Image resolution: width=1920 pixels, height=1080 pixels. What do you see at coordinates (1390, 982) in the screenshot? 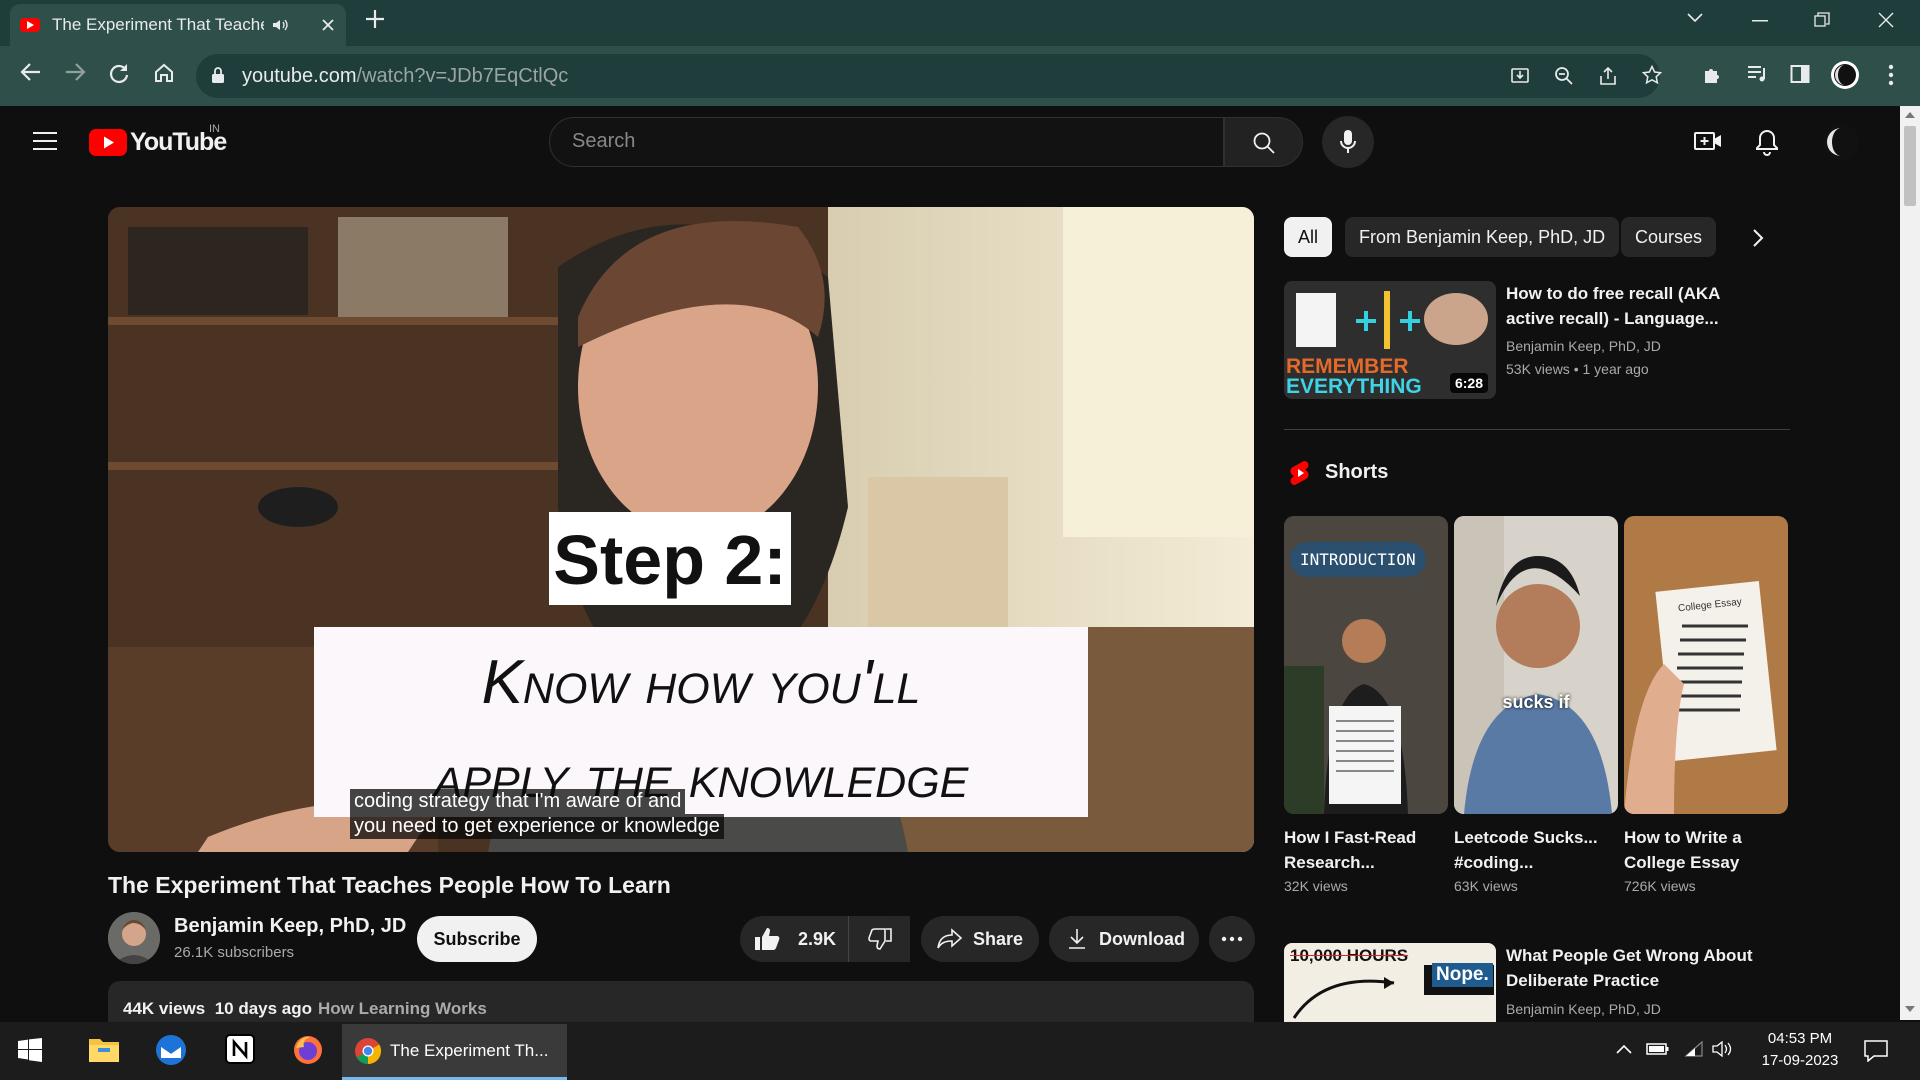
I see `recommended-thumbnail: 10,000 HOURS Nope.` at bounding box center [1390, 982].